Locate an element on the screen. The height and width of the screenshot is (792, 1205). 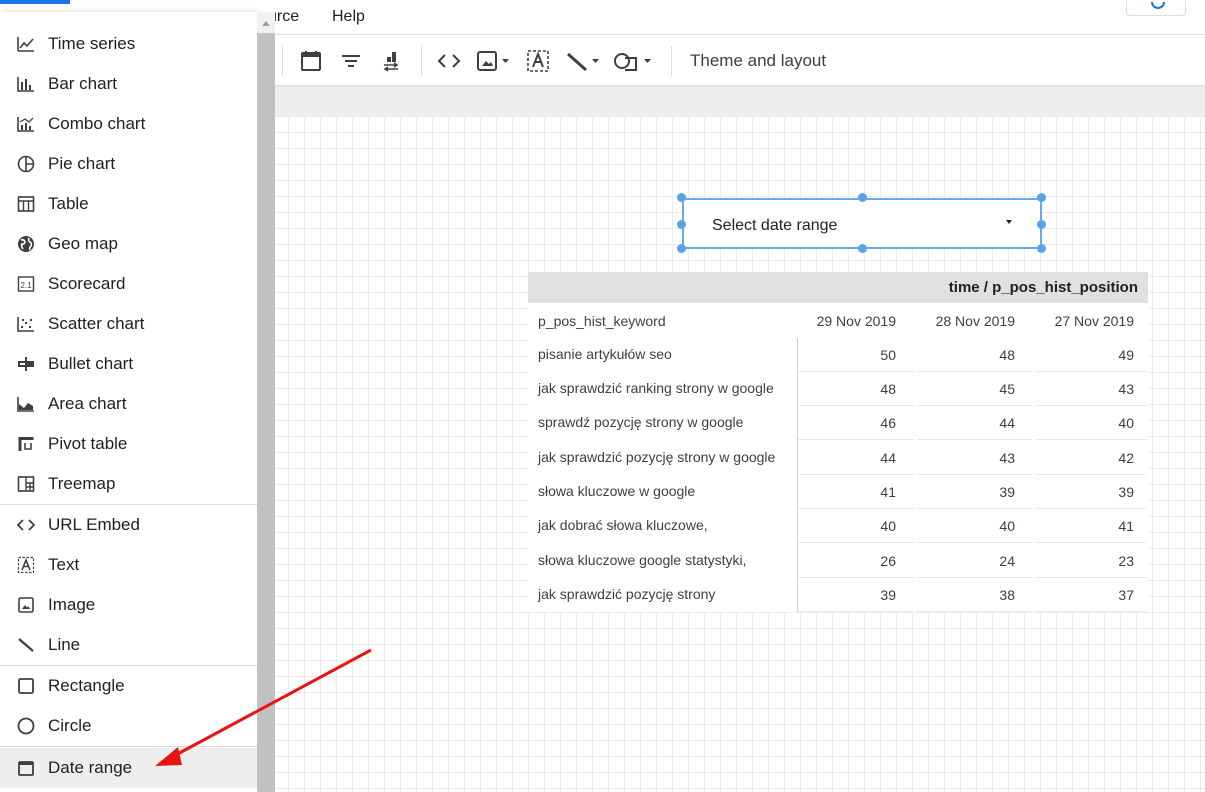
insert-menu-item-combo-chart: Combo chart is located at coordinates (128, 124).